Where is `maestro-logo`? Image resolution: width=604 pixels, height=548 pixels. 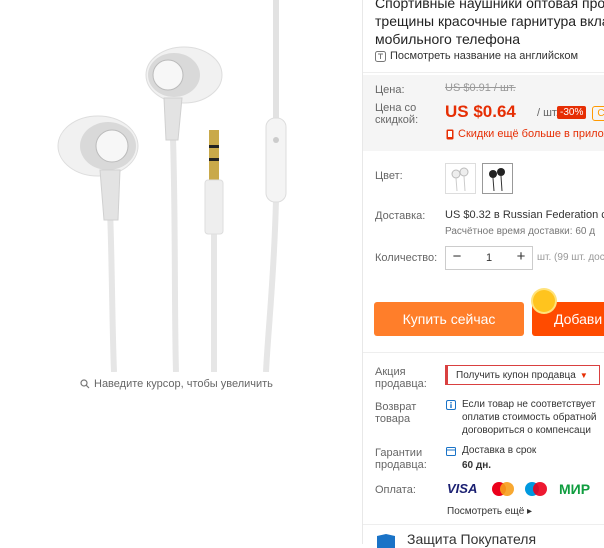 maestro-logo is located at coordinates (536, 489).